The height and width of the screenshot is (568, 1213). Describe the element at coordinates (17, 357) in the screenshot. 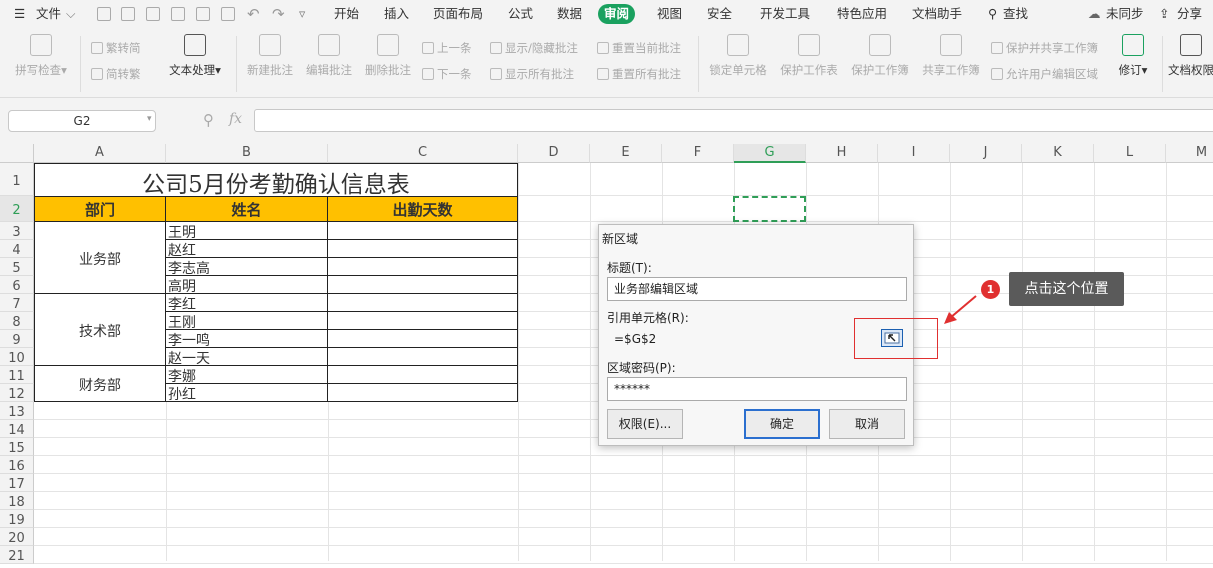

I see `row-header-10: 10` at that location.